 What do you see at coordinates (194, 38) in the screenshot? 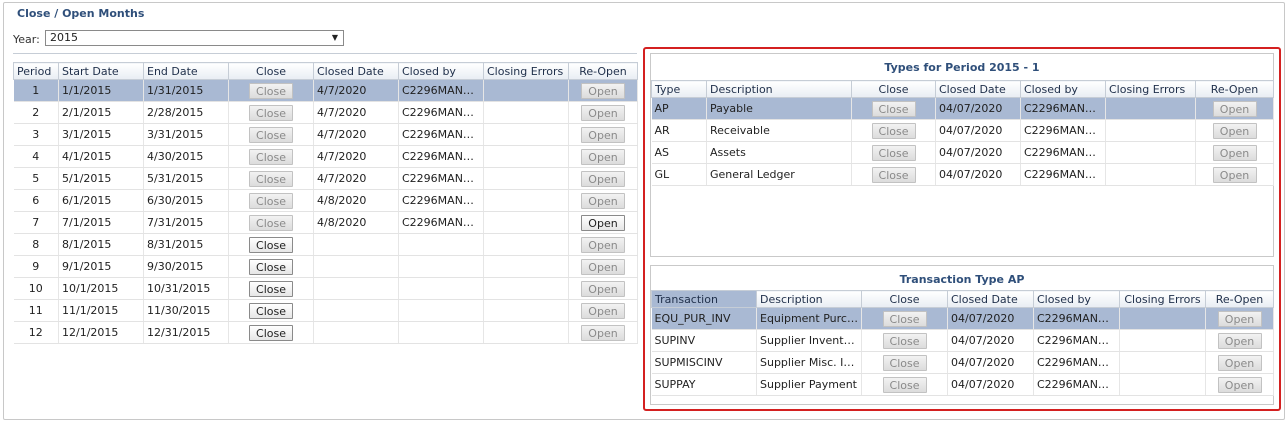
I see `year-select: 2015 ▼` at bounding box center [194, 38].